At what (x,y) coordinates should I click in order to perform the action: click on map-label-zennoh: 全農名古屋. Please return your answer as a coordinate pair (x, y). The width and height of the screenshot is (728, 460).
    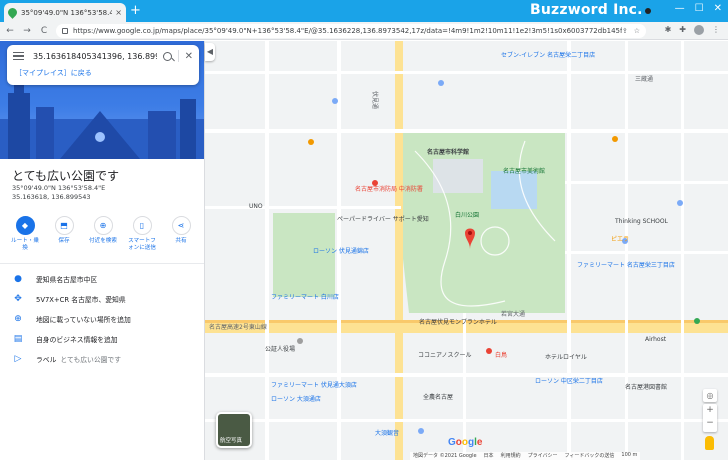
    Looking at the image, I should click on (438, 397).